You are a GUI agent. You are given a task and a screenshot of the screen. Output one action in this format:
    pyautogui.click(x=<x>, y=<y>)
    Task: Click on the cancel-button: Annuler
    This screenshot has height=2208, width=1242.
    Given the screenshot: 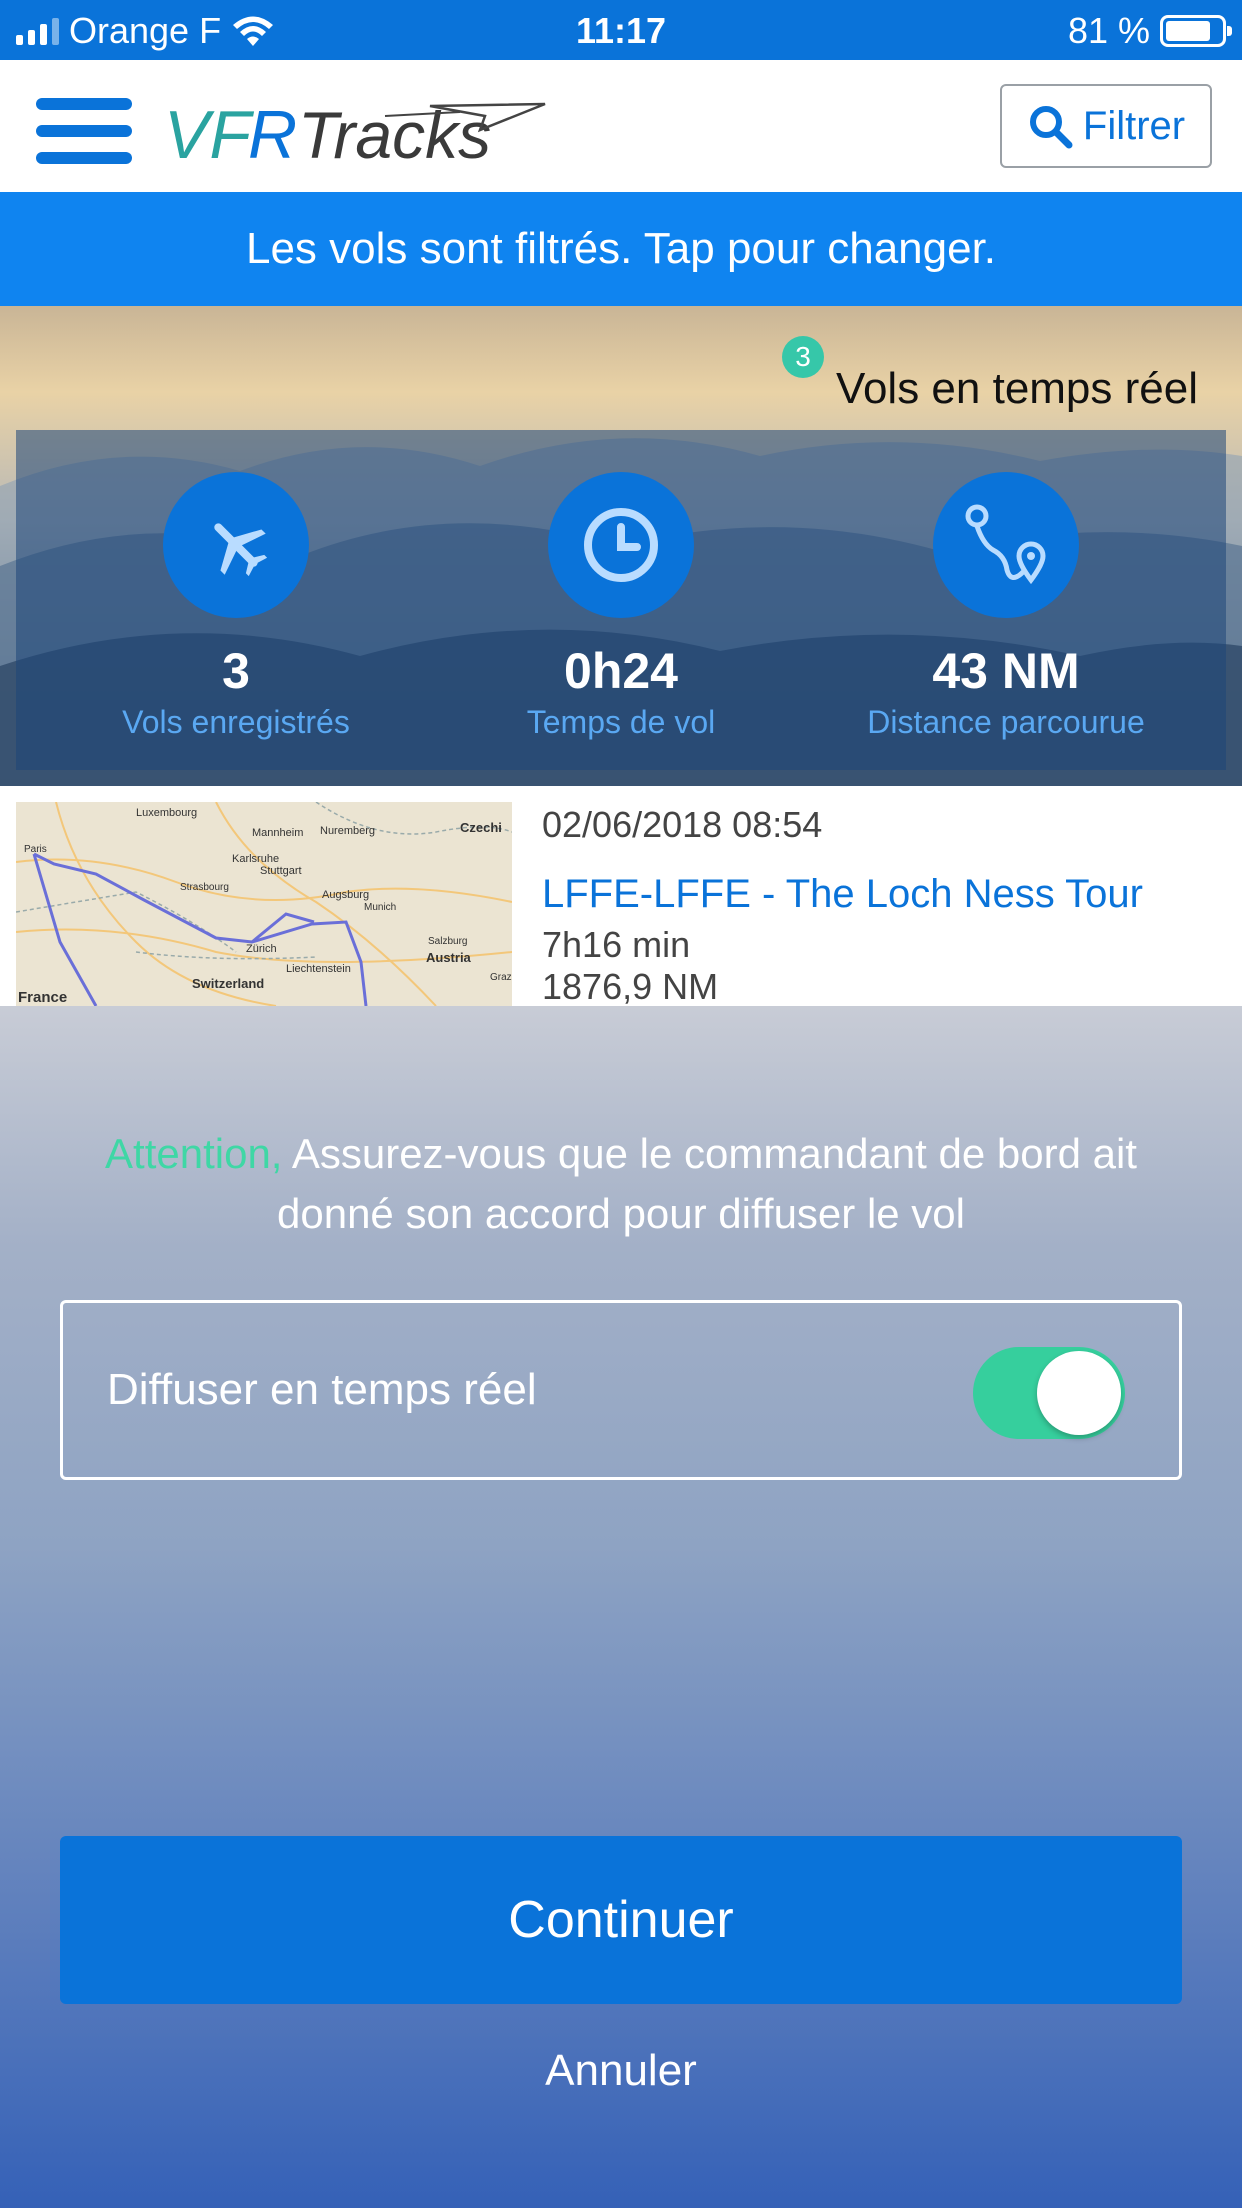 What is the action you would take?
    pyautogui.click(x=621, y=2071)
    